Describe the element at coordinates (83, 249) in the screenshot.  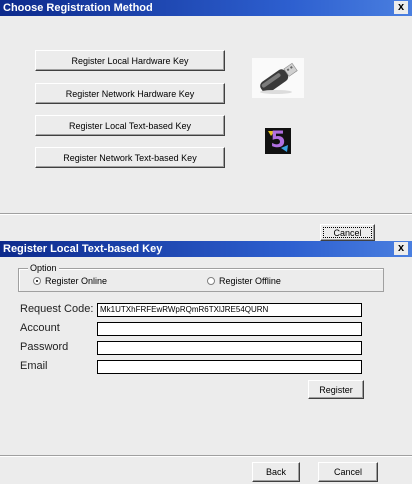
I see `dialog-title: Register Local Text-based Key` at that location.